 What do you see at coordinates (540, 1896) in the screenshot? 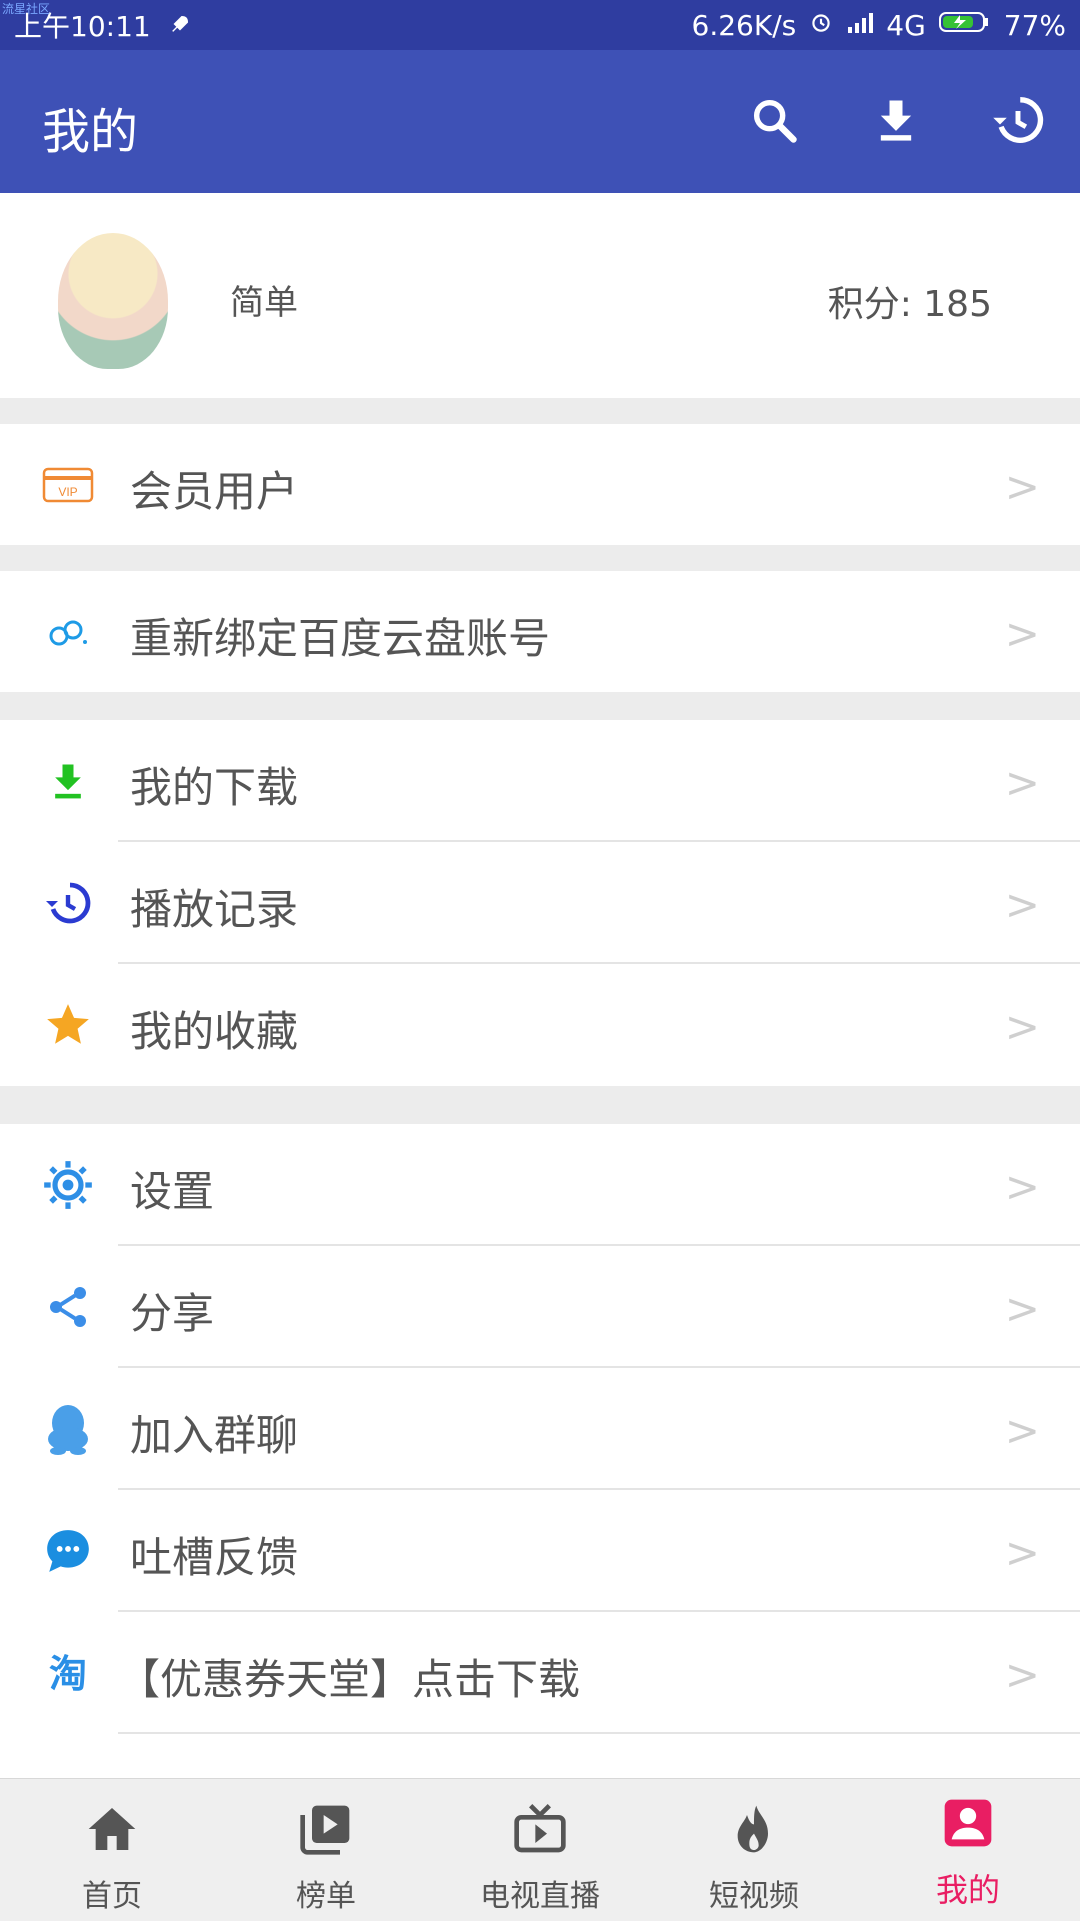
I see `tab-label: 电视直播` at bounding box center [540, 1896].